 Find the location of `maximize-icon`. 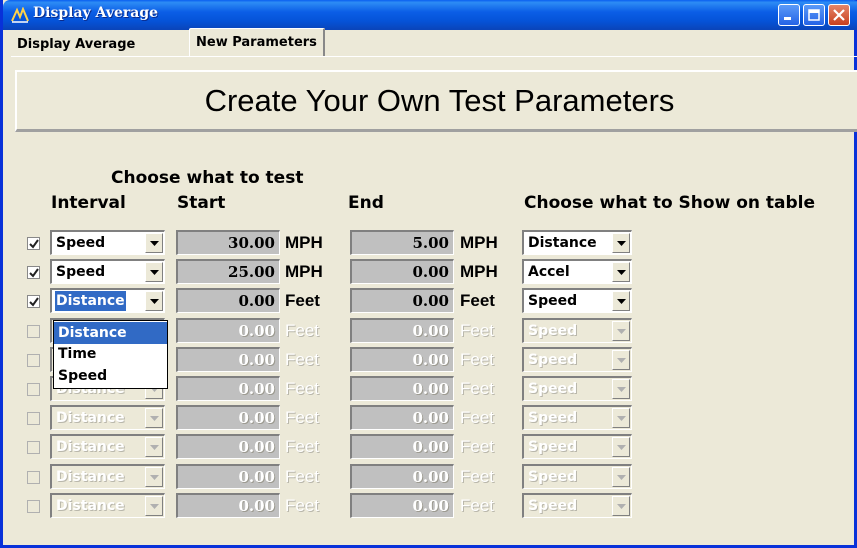

maximize-icon is located at coordinates (814, 15).